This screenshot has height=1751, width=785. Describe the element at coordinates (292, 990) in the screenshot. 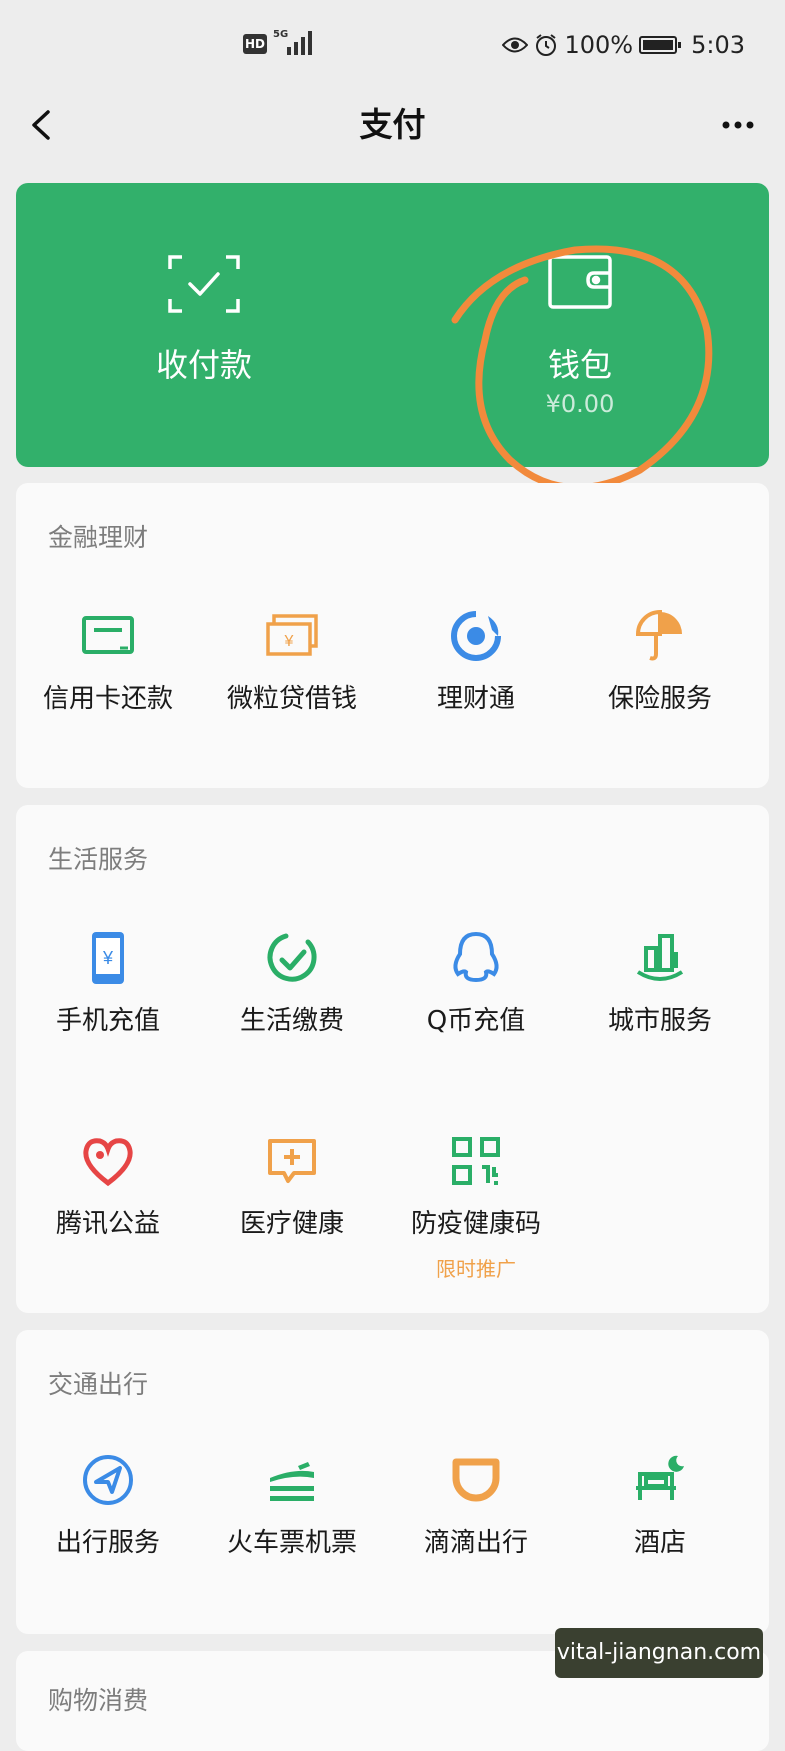

I see `bill-payment-item: 生活缴费` at that location.